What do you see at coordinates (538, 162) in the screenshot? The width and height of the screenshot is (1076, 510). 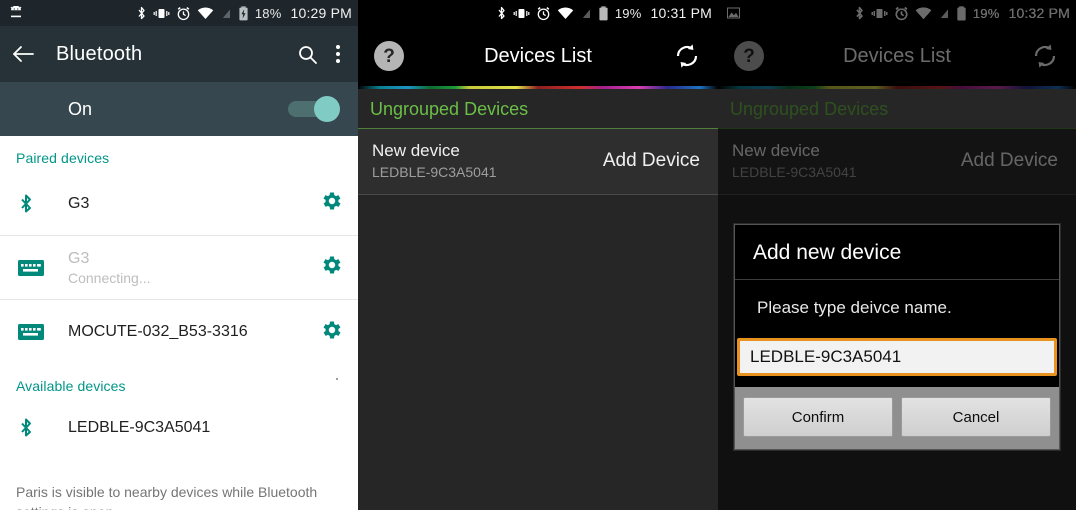 I see `device-row-new-device: New device LEDBLE-9C3A5041 Add Device` at bounding box center [538, 162].